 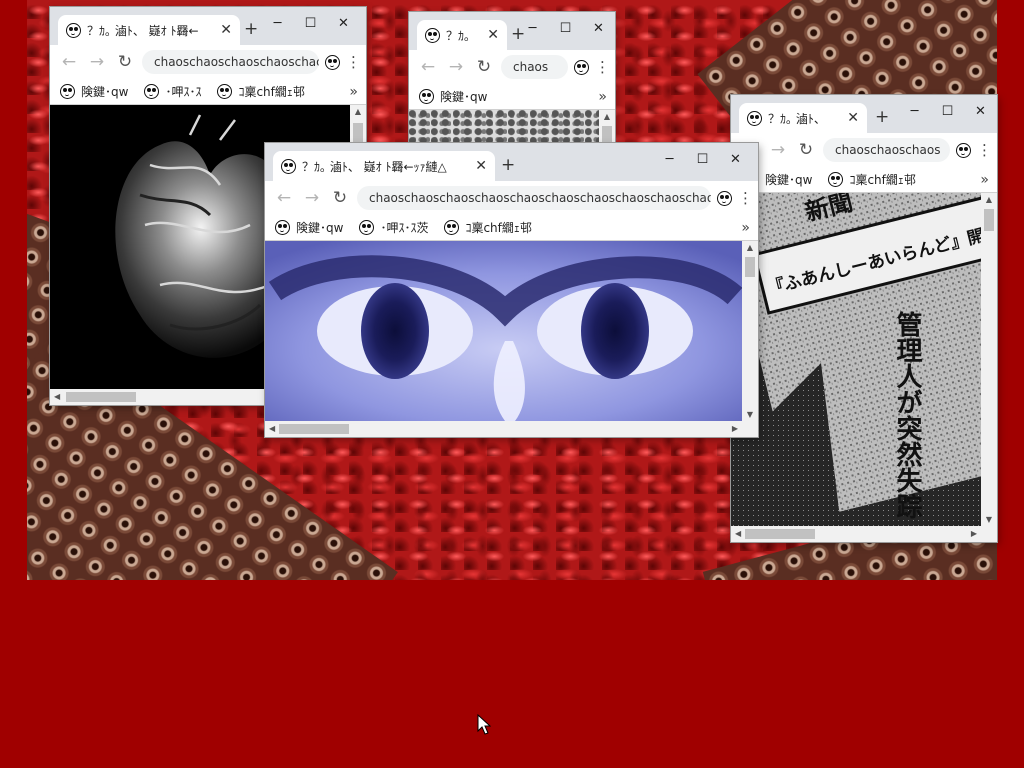 I want to click on bookmark-label: ･呷ｽ･ｽ茨, so click(x=404, y=228).